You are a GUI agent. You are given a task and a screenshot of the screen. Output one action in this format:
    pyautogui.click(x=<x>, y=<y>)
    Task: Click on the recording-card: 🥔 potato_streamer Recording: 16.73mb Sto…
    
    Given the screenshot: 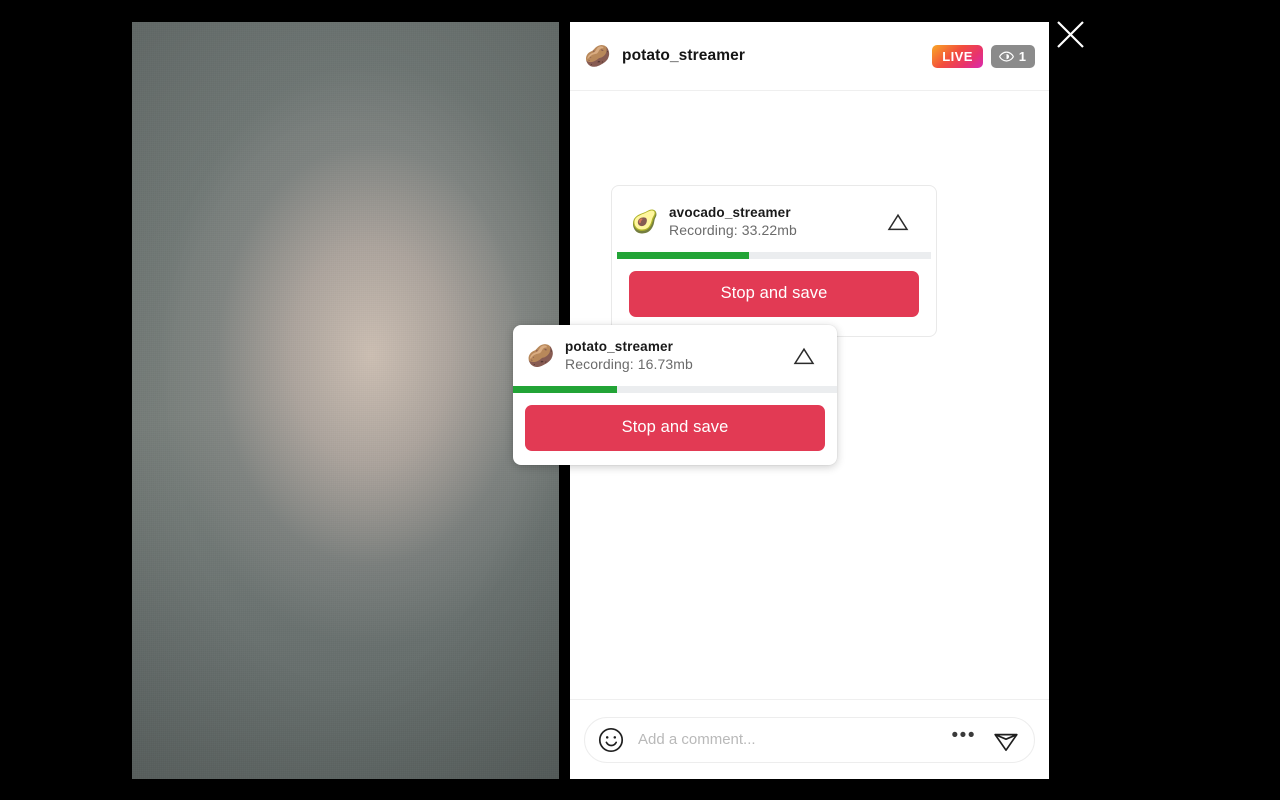 What is the action you would take?
    pyautogui.click(x=675, y=395)
    